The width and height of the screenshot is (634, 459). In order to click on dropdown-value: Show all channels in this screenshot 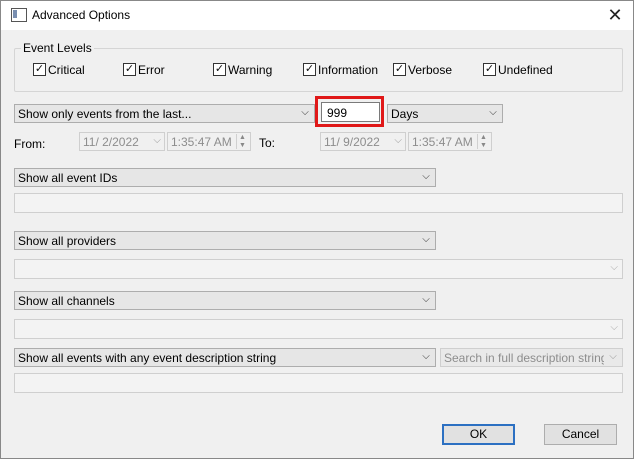, I will do `click(66, 301)`.